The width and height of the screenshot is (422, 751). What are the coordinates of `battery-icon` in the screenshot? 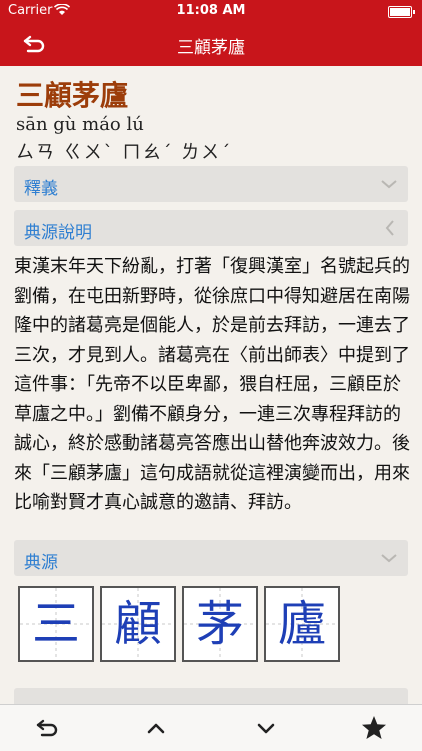 It's located at (401, 12).